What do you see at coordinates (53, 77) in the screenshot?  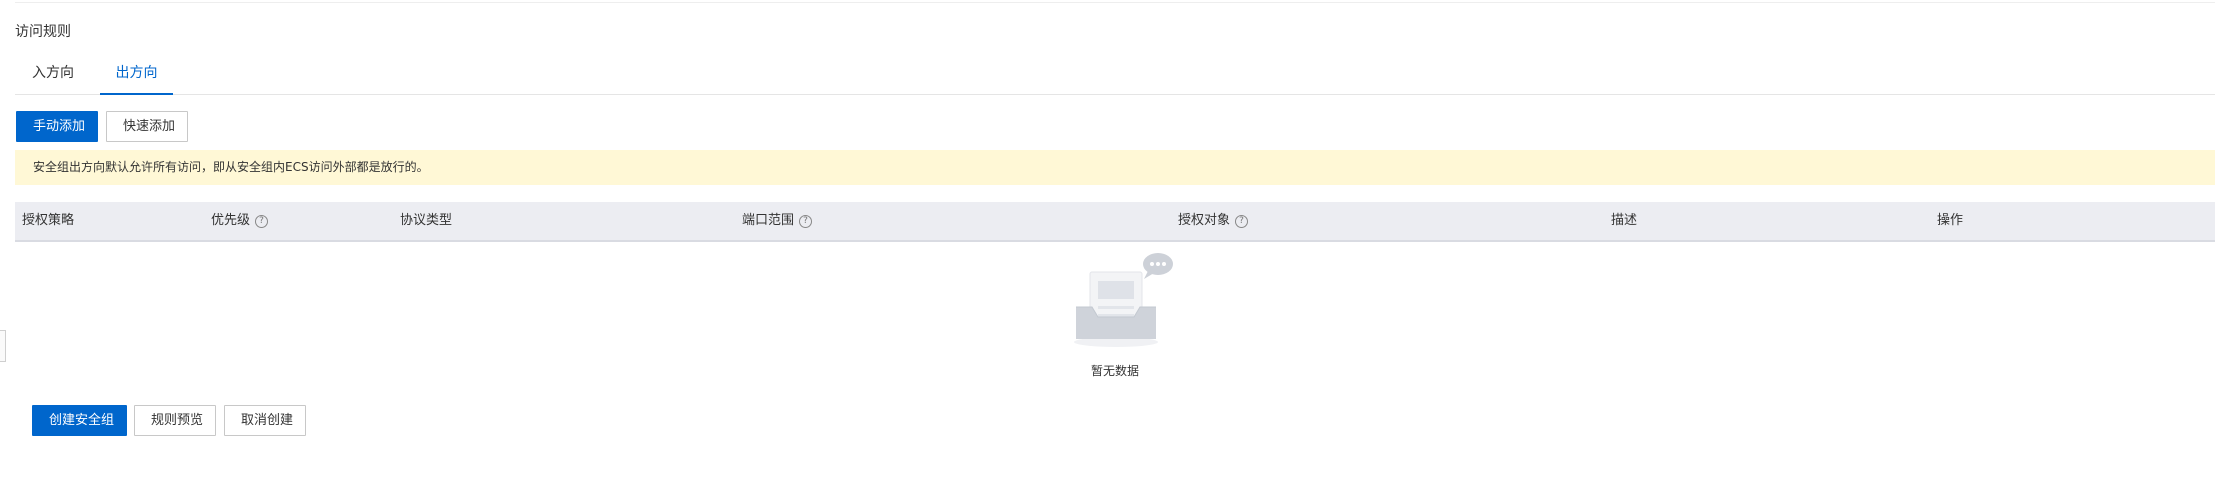 I see `tab-inbound: 入方向` at bounding box center [53, 77].